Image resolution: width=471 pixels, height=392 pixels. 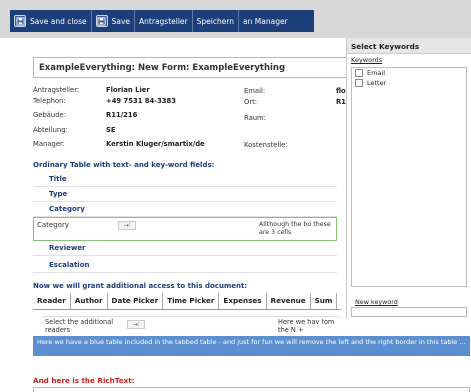 I want to click on keyword-list: Email Letter, so click(x=409, y=177).